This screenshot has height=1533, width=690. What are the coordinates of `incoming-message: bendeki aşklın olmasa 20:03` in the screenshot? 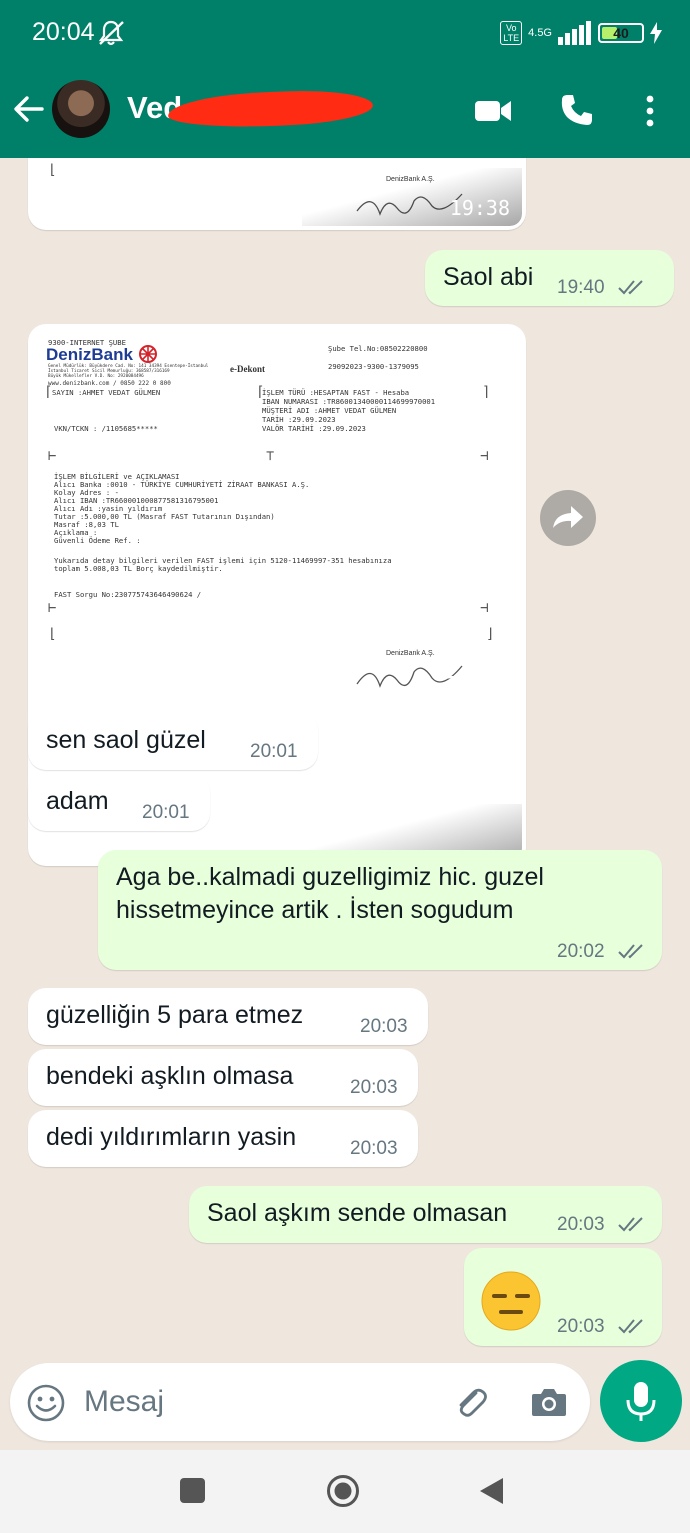 It's located at (223, 1077).